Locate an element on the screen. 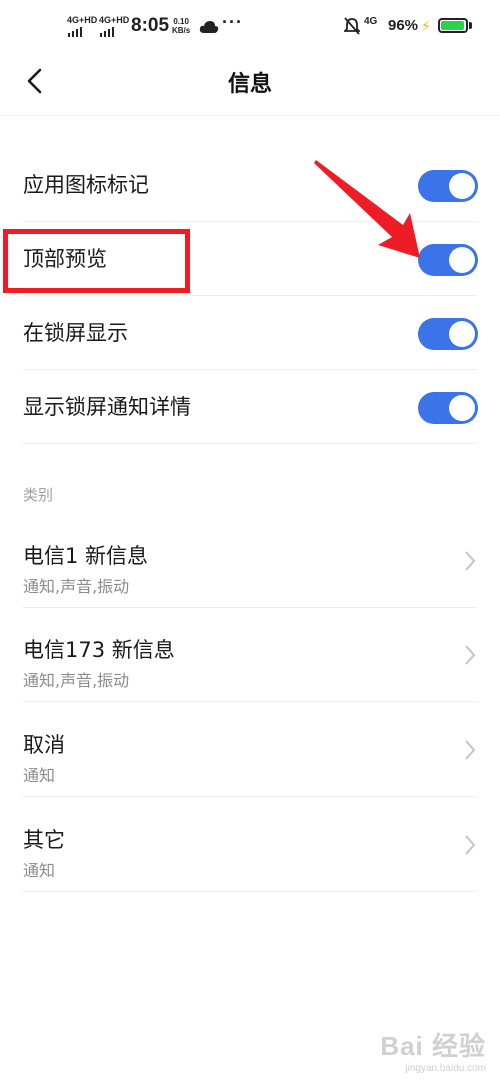  charging-bolt-icon: ⚡ is located at coordinates (426, 26).